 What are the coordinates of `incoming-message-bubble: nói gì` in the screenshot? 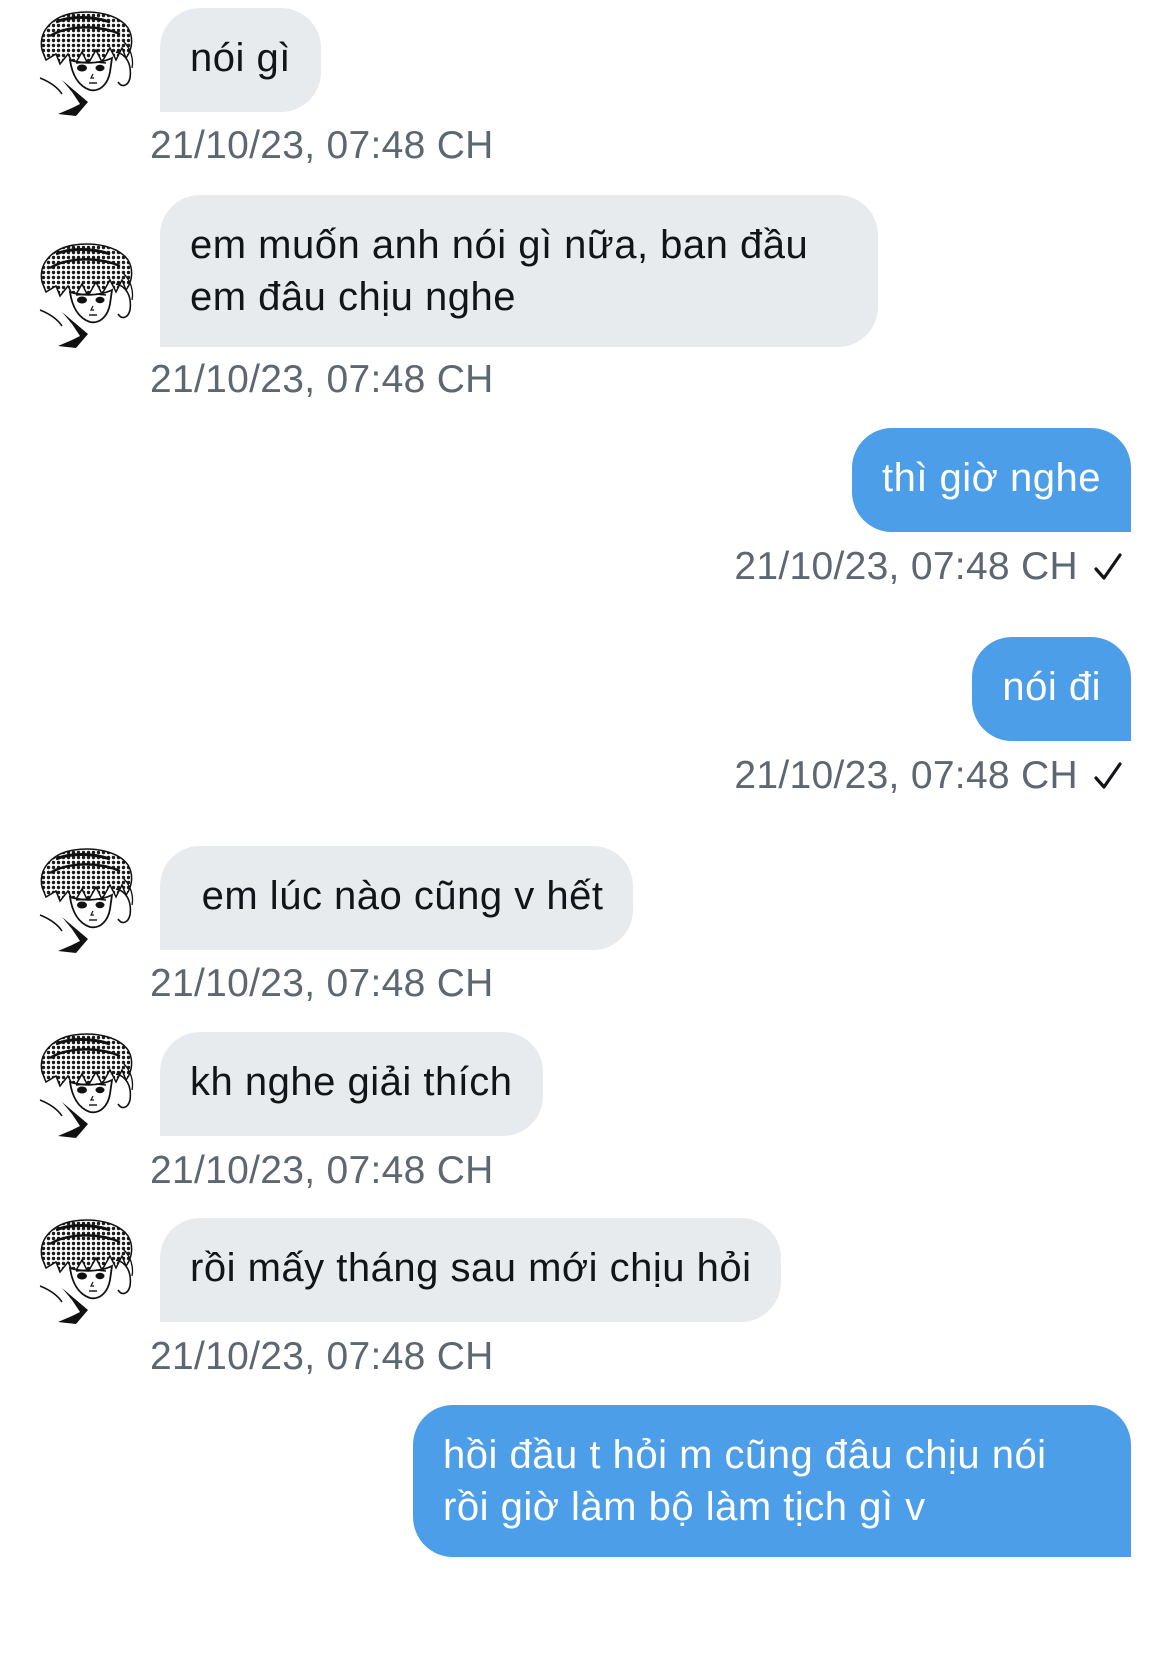 It's located at (240, 60).